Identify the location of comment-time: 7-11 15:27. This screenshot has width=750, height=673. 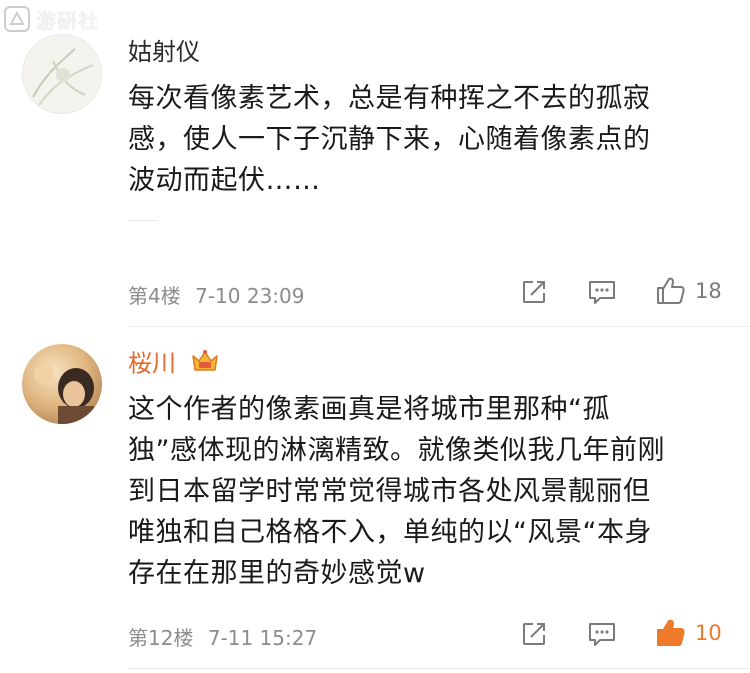
(262, 638).